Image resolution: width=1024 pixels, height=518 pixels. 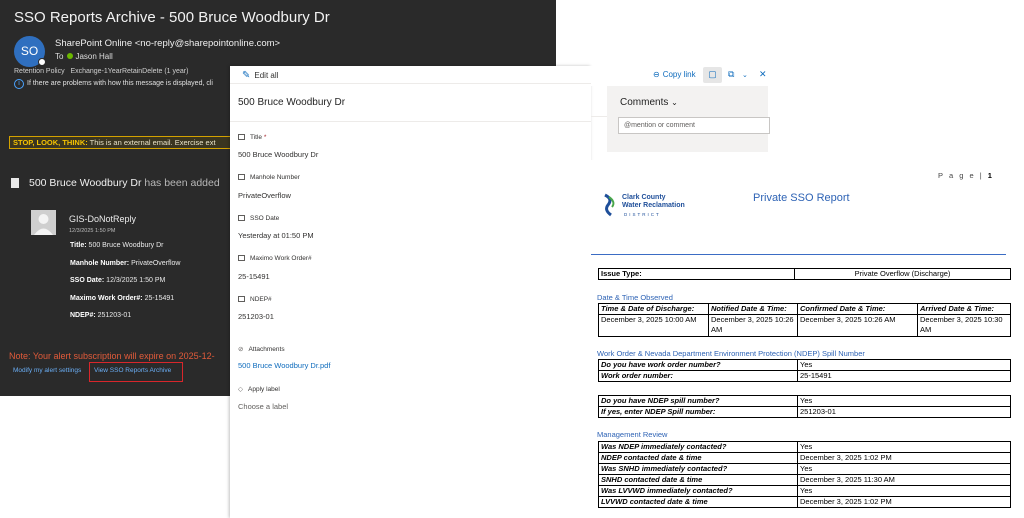 I want to click on document-icon, so click(x=15, y=183).